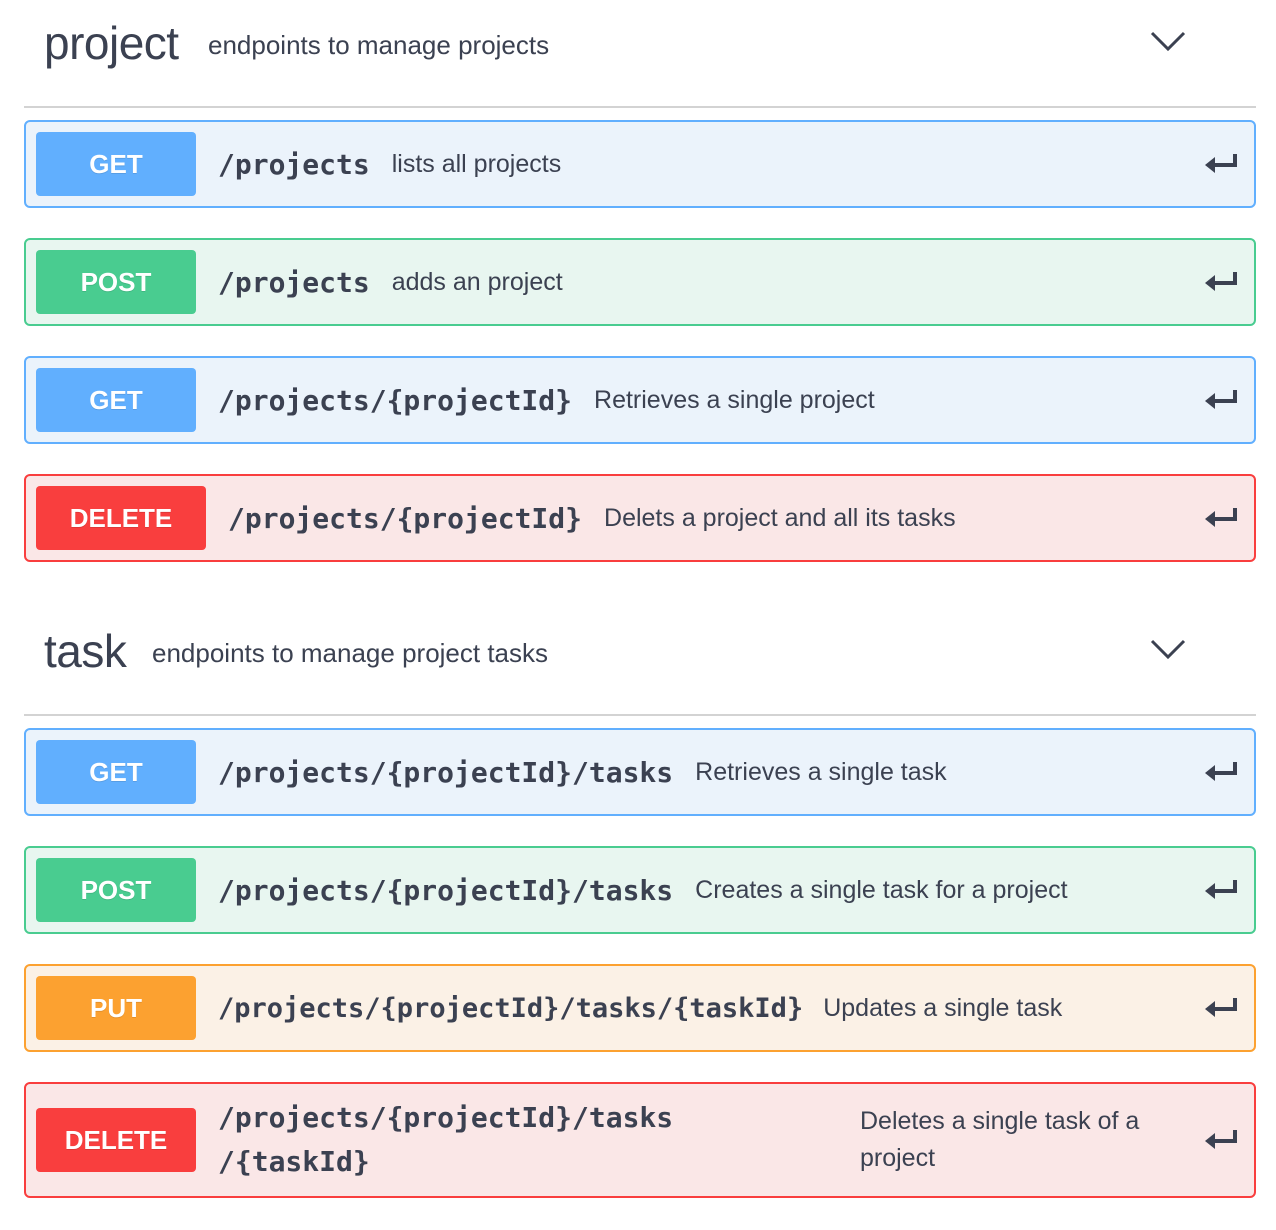  Describe the element at coordinates (446, 1117) in the screenshot. I see `operation-path-line: /projects/{projectId}/tasks` at that location.